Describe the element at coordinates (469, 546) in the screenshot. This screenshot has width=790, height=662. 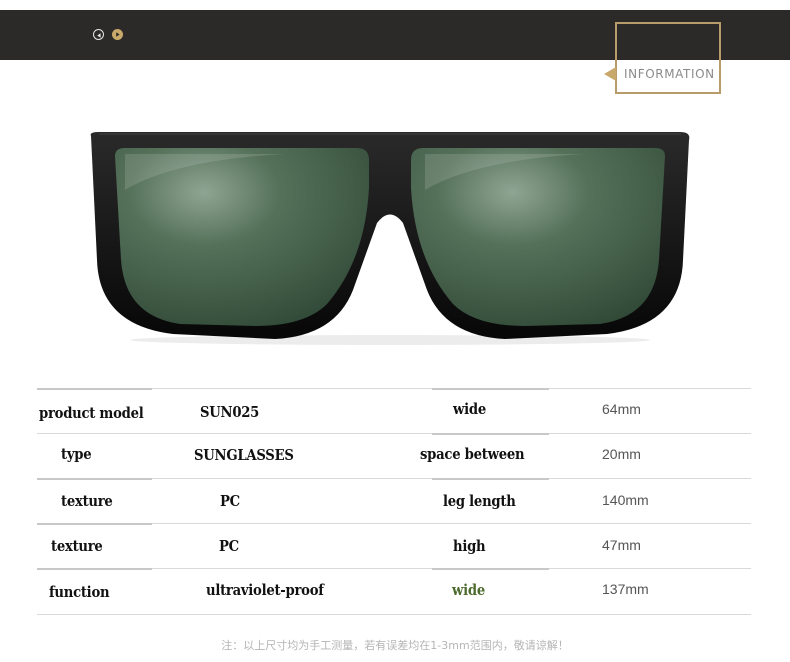
I see `spec-label: high` at that location.